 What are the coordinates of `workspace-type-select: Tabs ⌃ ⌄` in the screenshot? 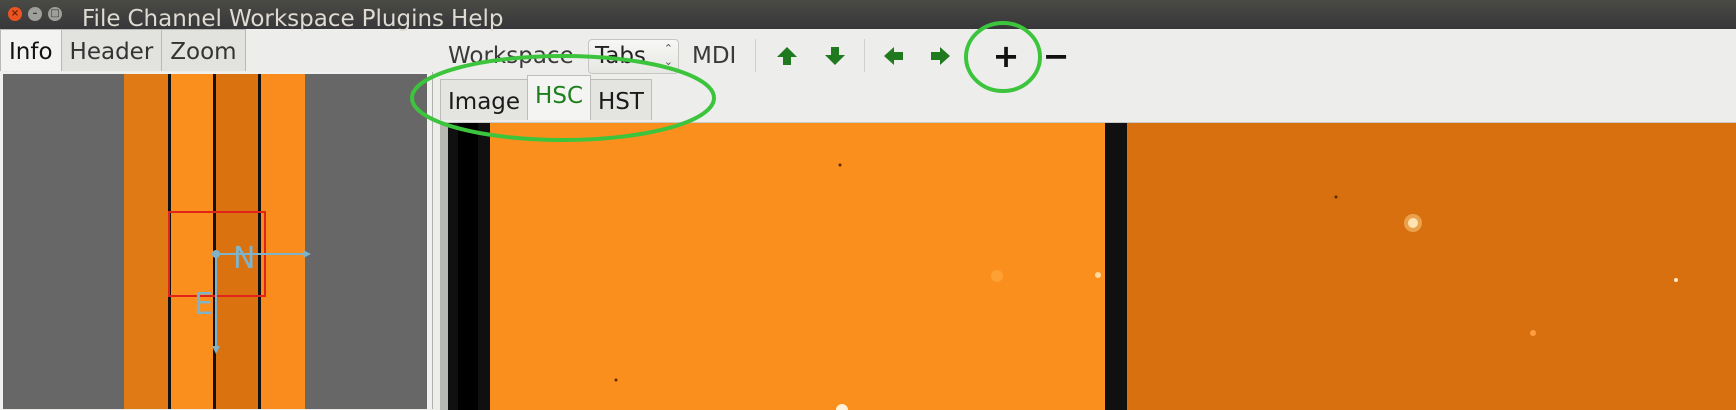 It's located at (633, 56).